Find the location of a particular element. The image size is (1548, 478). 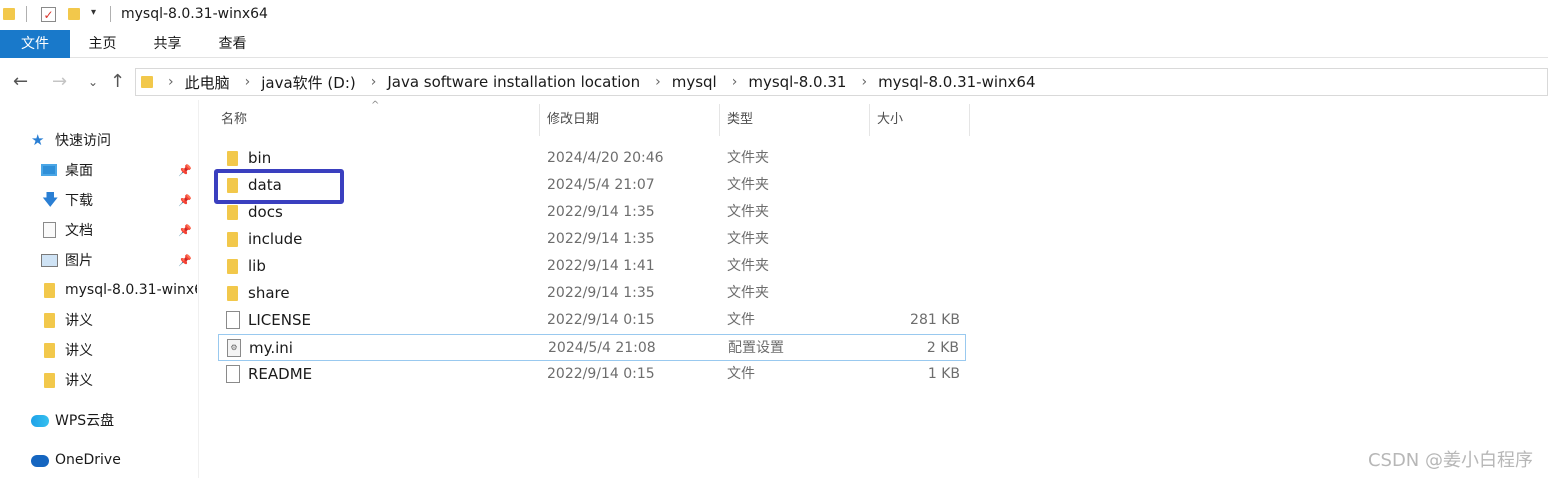

file-date: 2024/4/20 20:46 is located at coordinates (605, 158).